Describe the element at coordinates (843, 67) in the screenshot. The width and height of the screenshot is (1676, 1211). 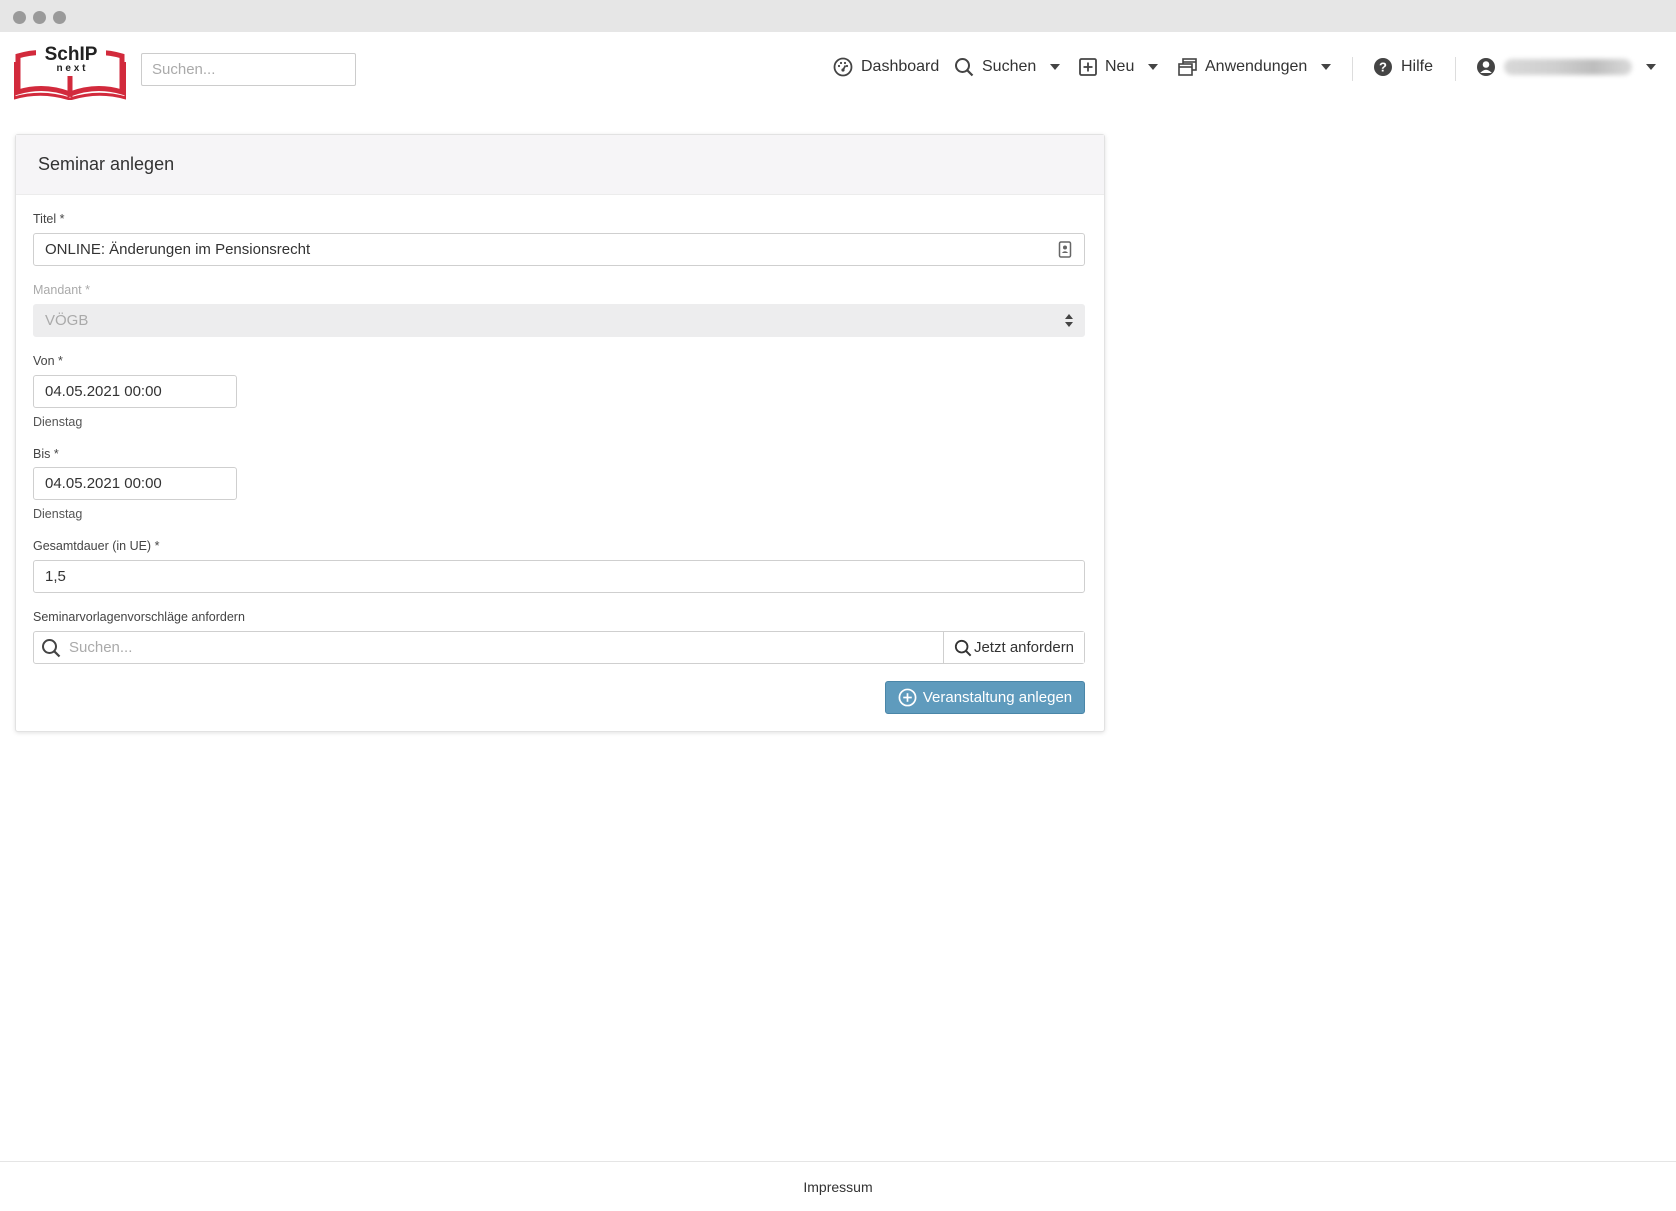
I see `dashboard-gauge-icon` at that location.